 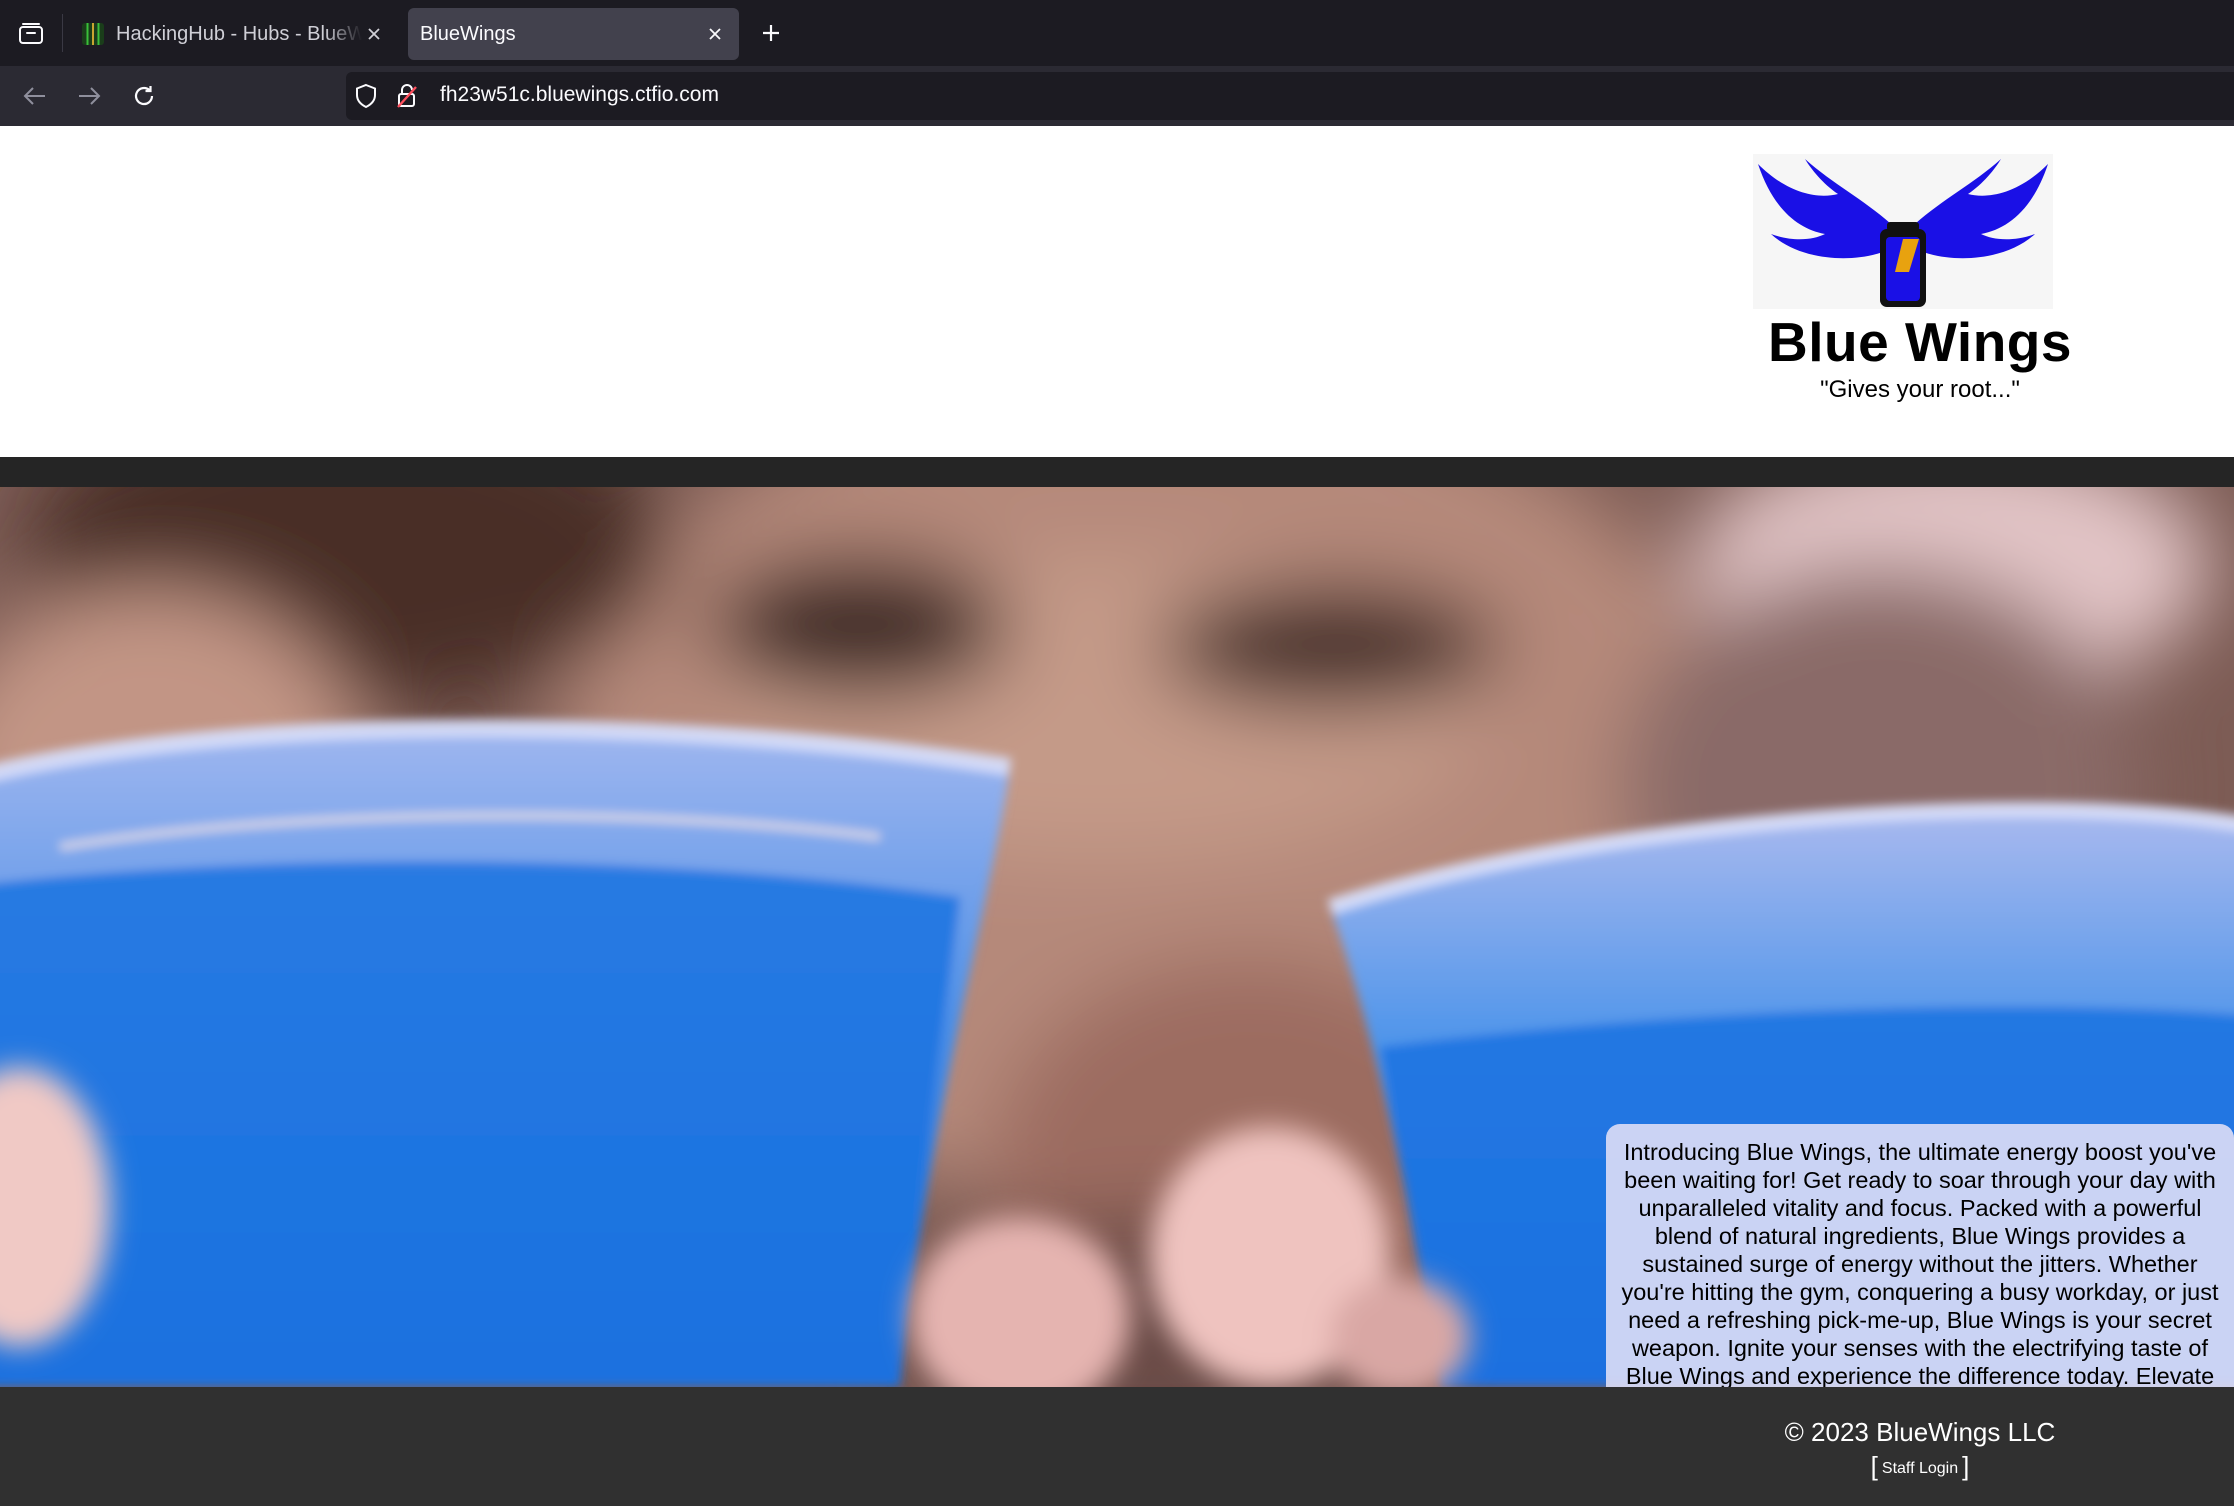 What do you see at coordinates (1920, 1432) in the screenshot?
I see `copyright-text: © 2023 BlueWings LLC` at bounding box center [1920, 1432].